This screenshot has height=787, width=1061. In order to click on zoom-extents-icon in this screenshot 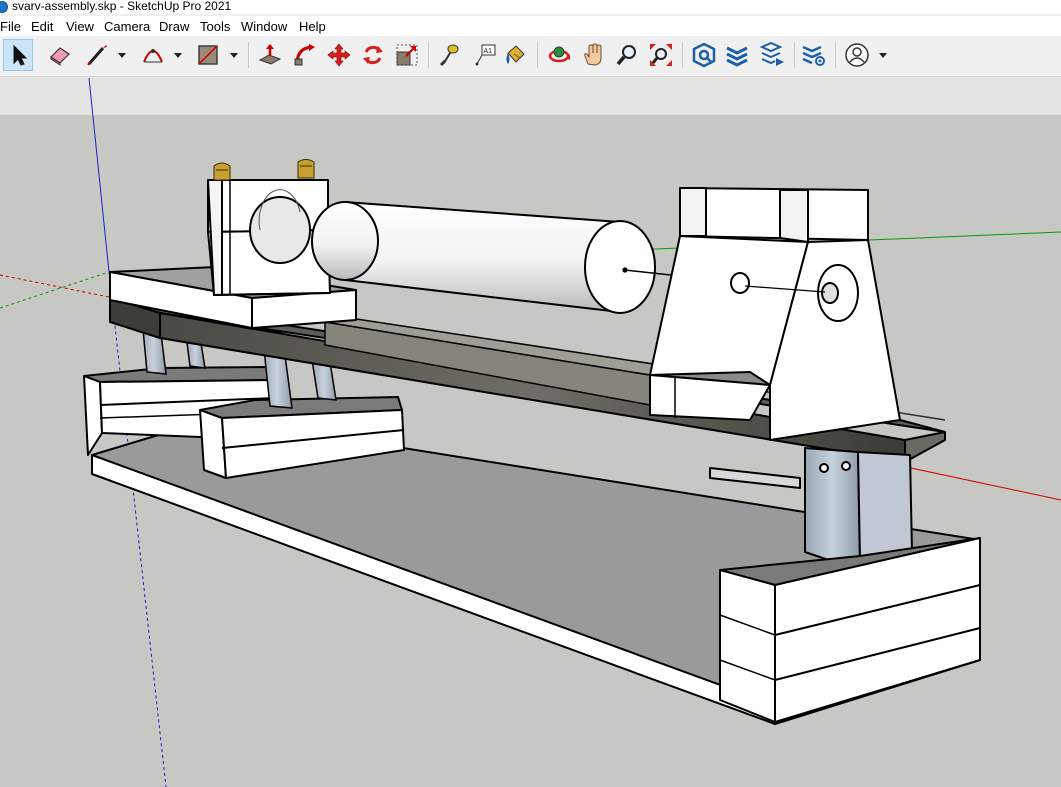, I will do `click(661, 55)`.